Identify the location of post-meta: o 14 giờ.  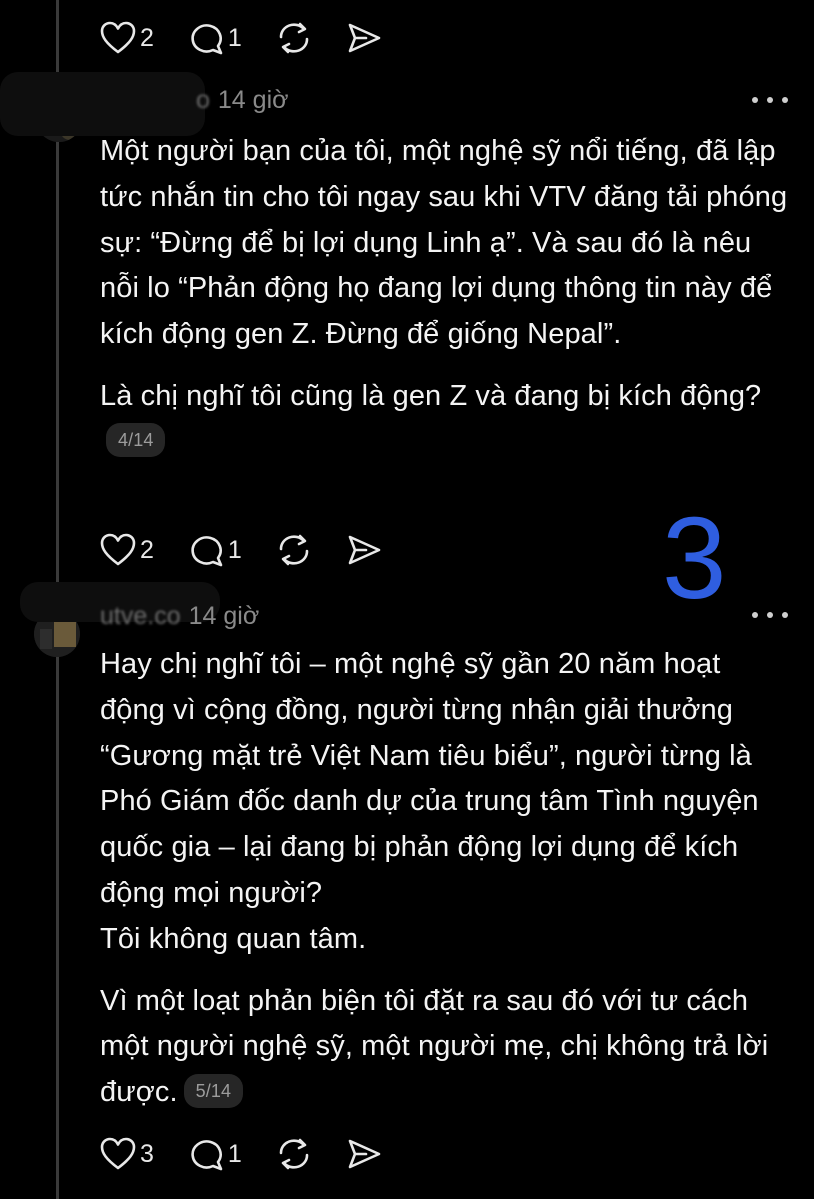
(194, 100).